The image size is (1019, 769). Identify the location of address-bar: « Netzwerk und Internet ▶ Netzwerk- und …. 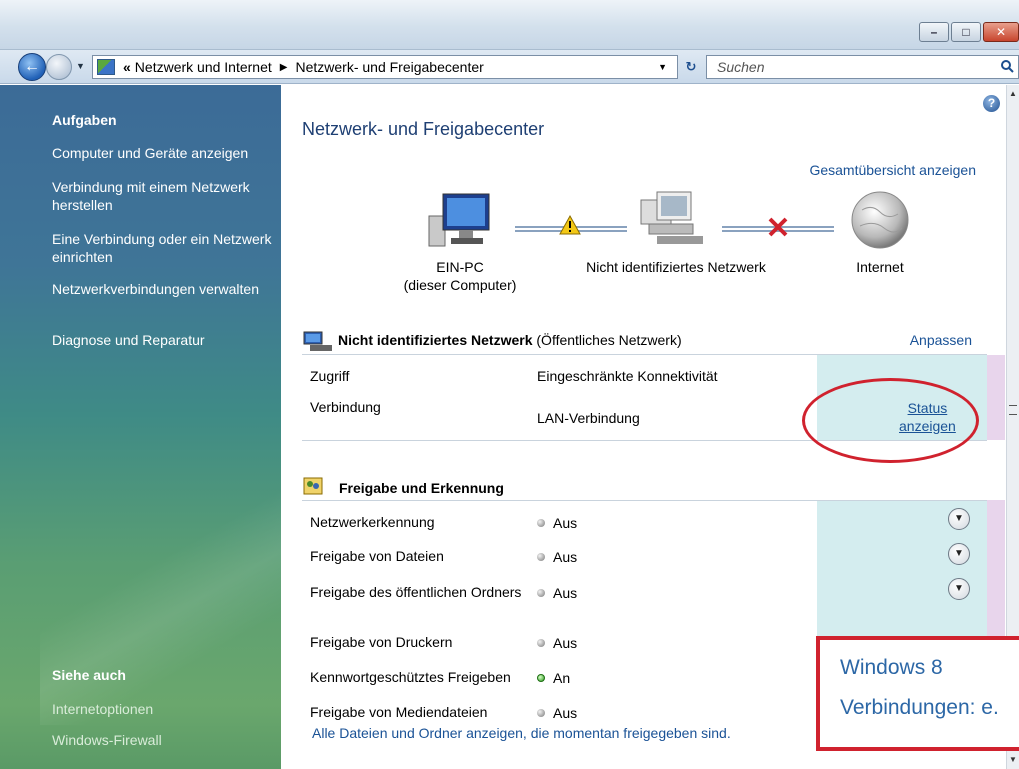
(385, 67).